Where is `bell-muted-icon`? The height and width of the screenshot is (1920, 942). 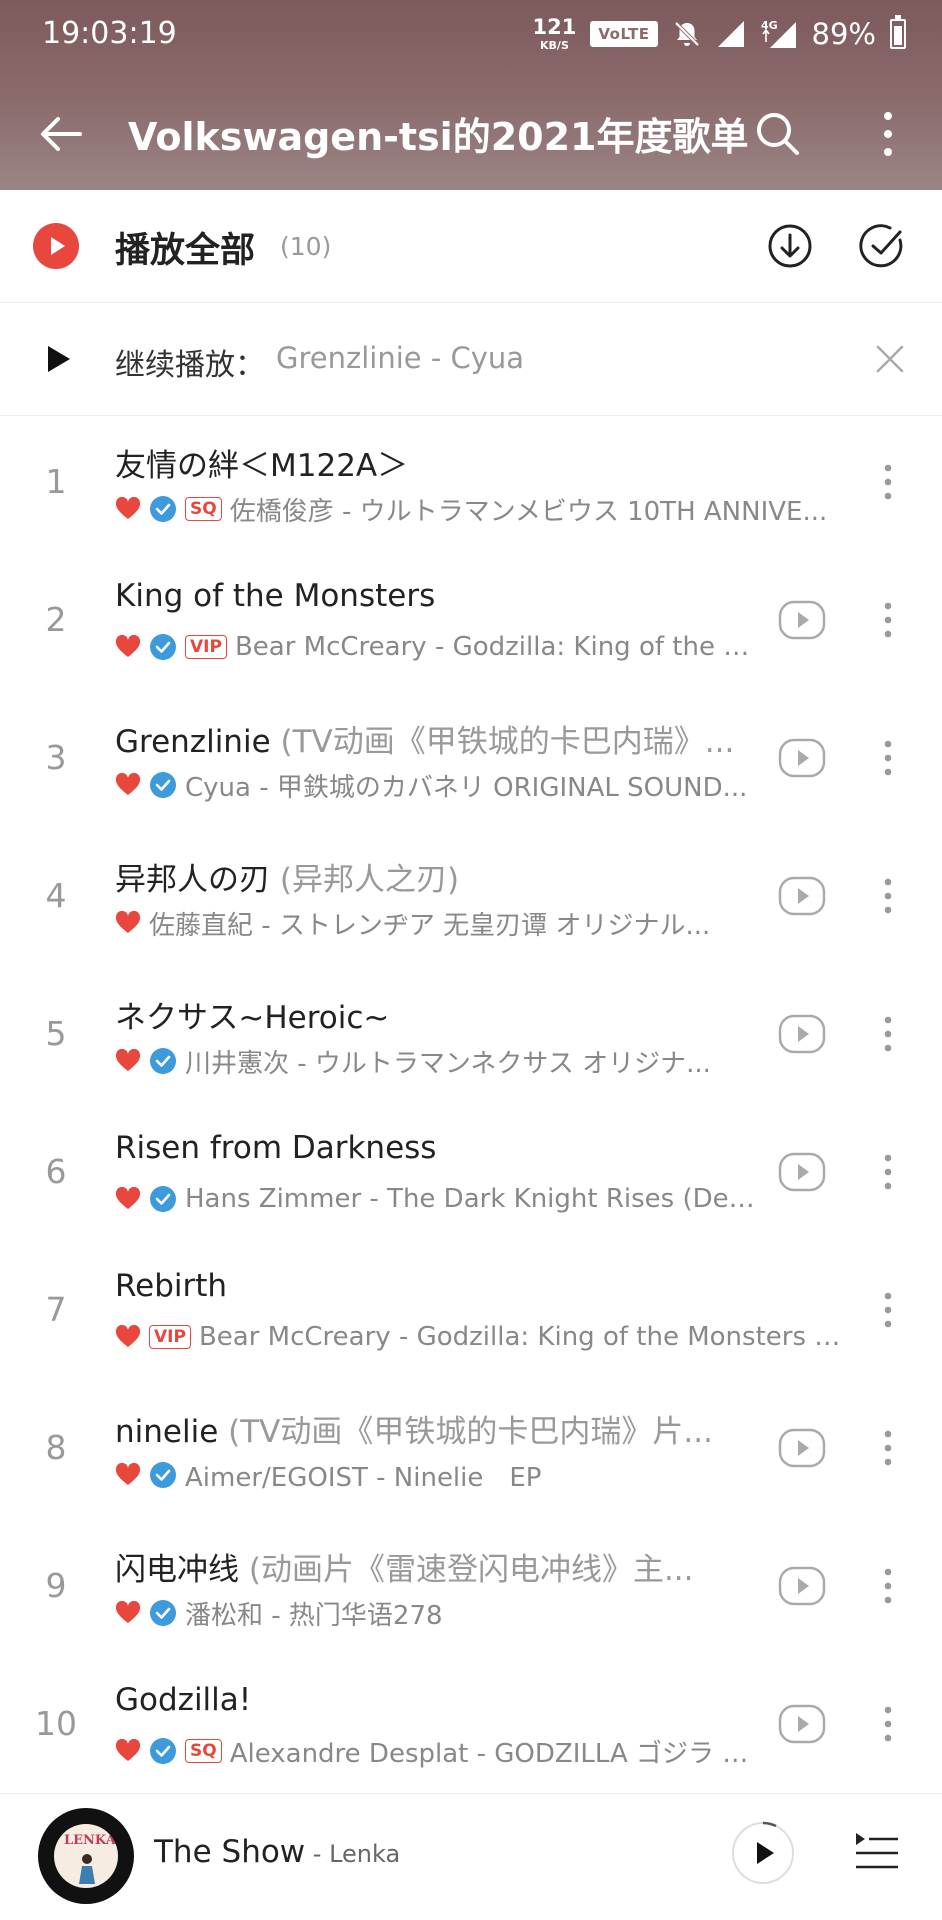
bell-muted-icon is located at coordinates (686, 34).